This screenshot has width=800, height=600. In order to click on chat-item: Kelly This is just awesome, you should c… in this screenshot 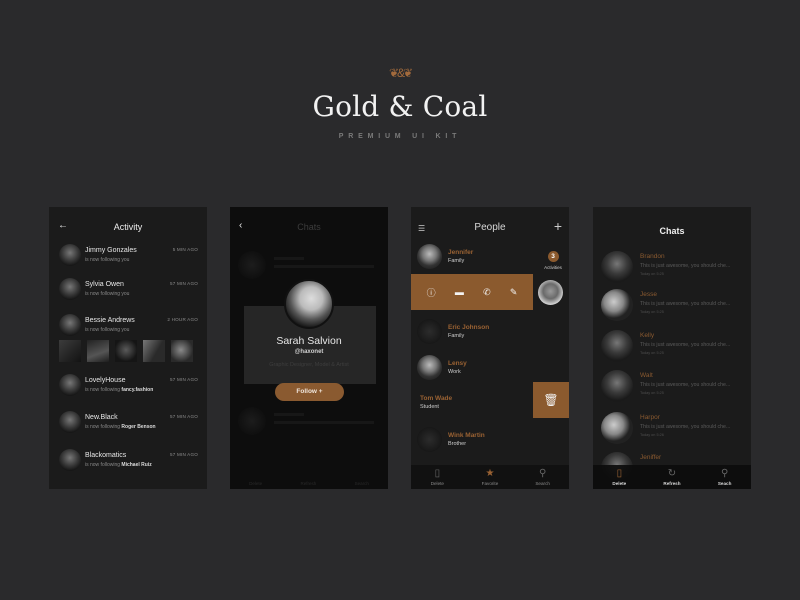, I will do `click(672, 350)`.